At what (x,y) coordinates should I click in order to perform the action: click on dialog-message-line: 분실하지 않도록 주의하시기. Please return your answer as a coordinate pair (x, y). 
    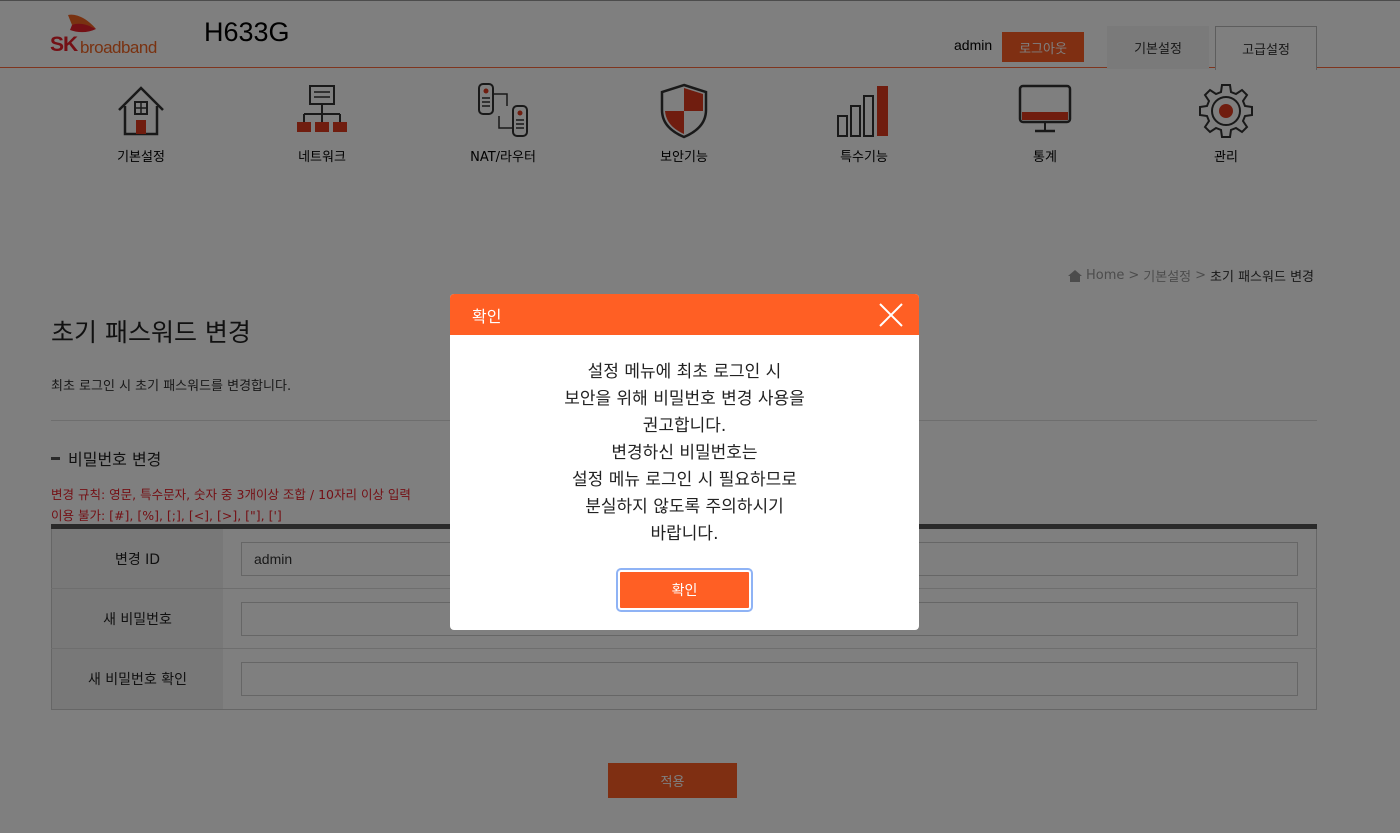
    Looking at the image, I should click on (684, 507).